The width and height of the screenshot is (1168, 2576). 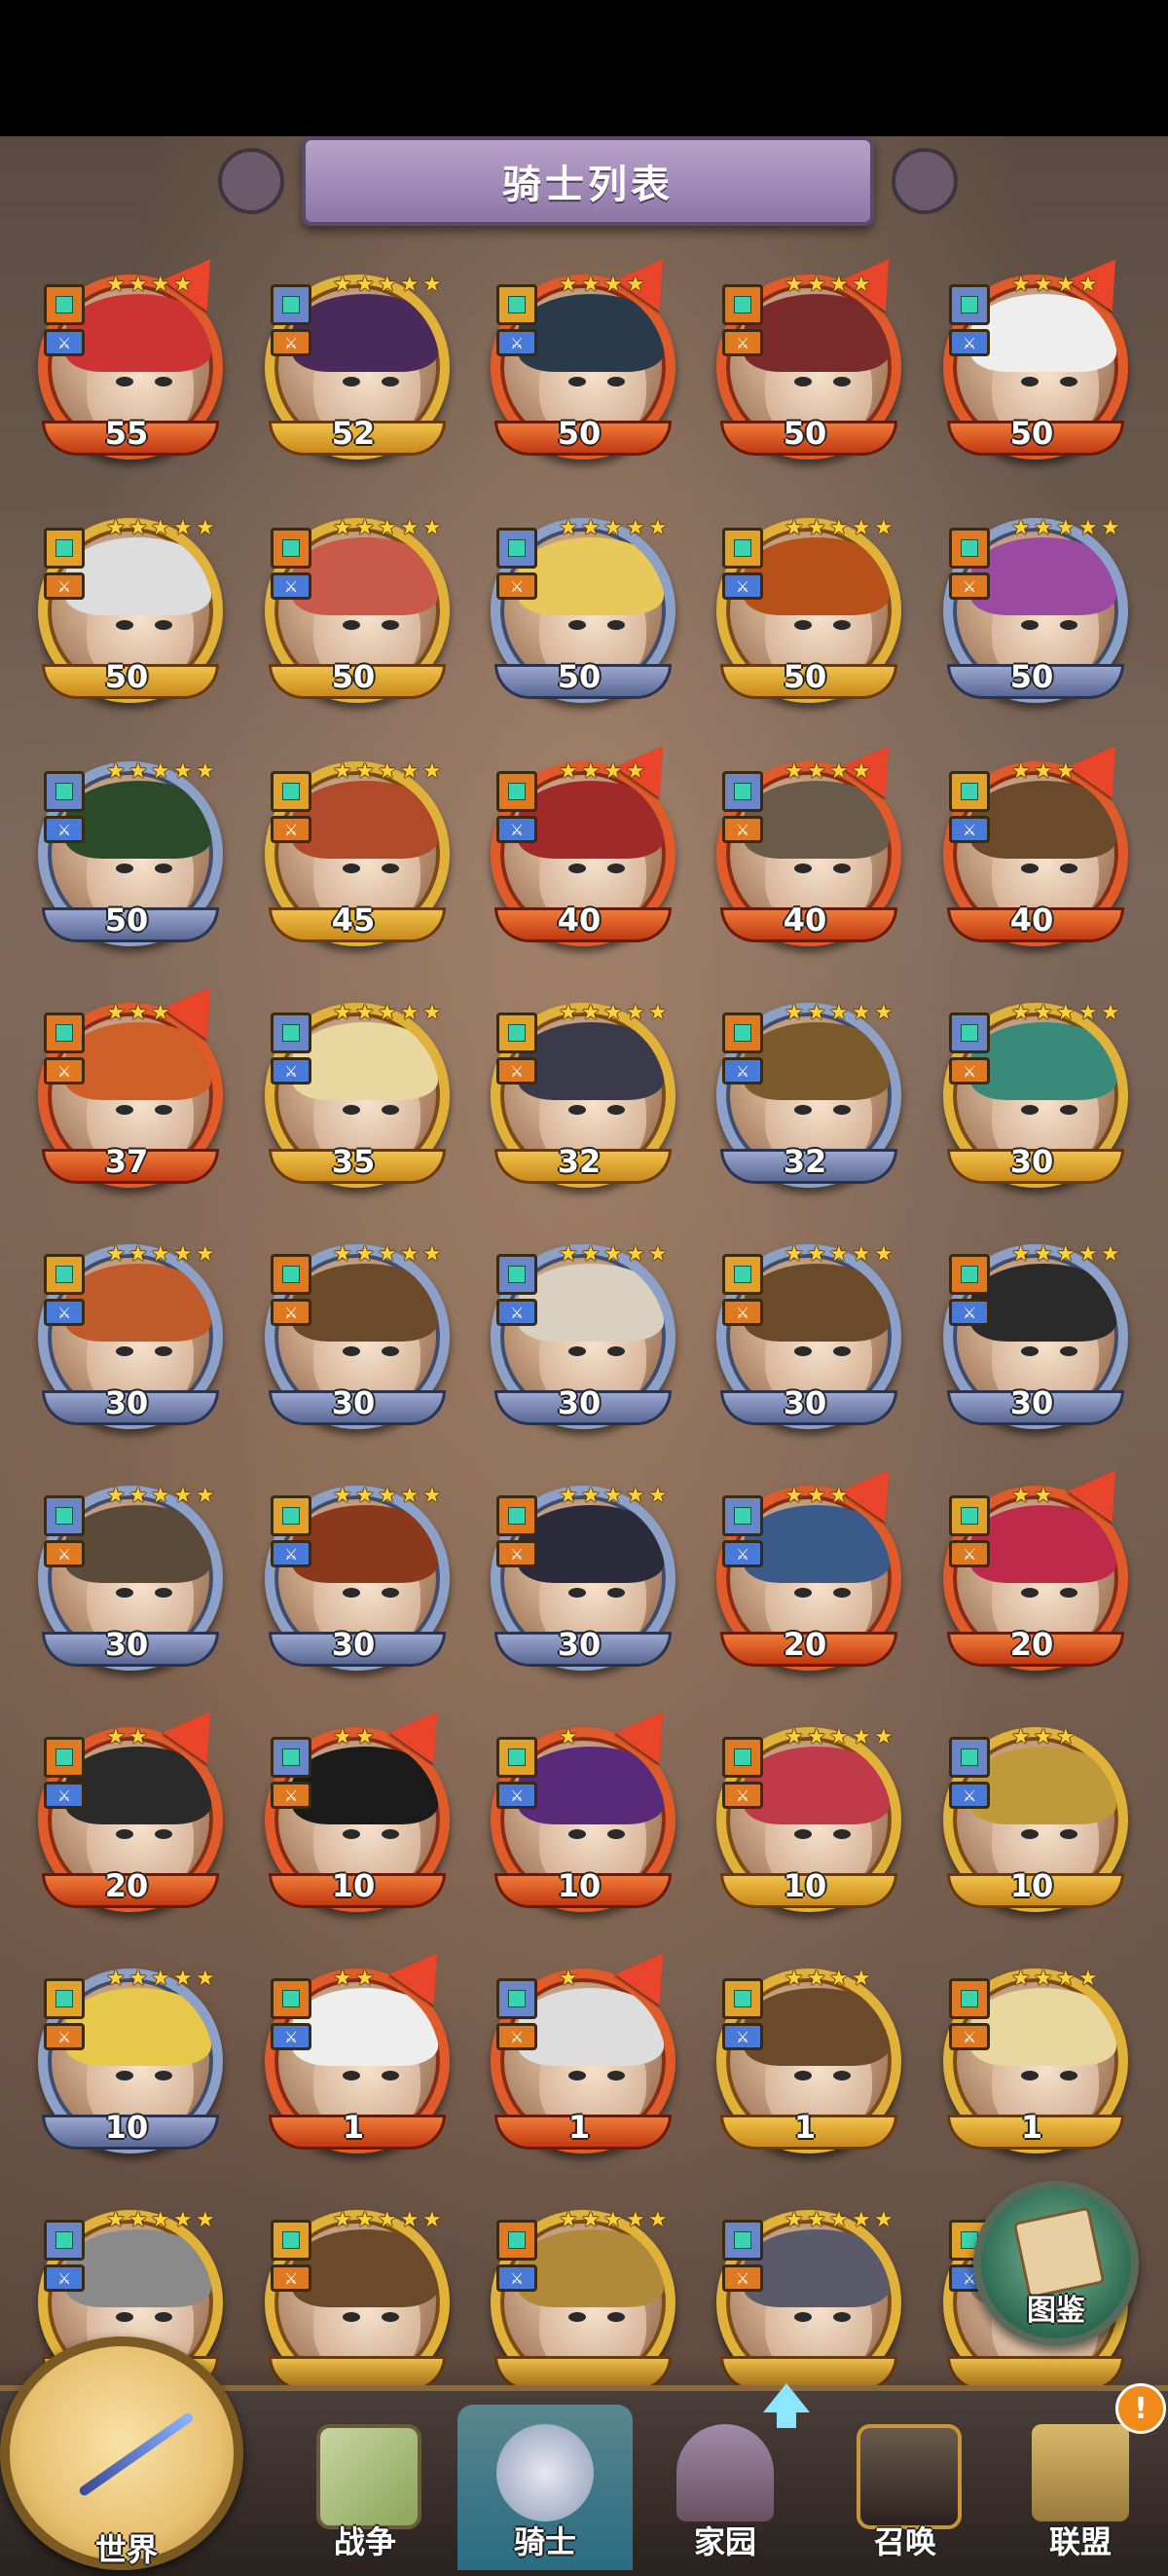 What do you see at coordinates (805, 676) in the screenshot?
I see `hero-level: 50` at bounding box center [805, 676].